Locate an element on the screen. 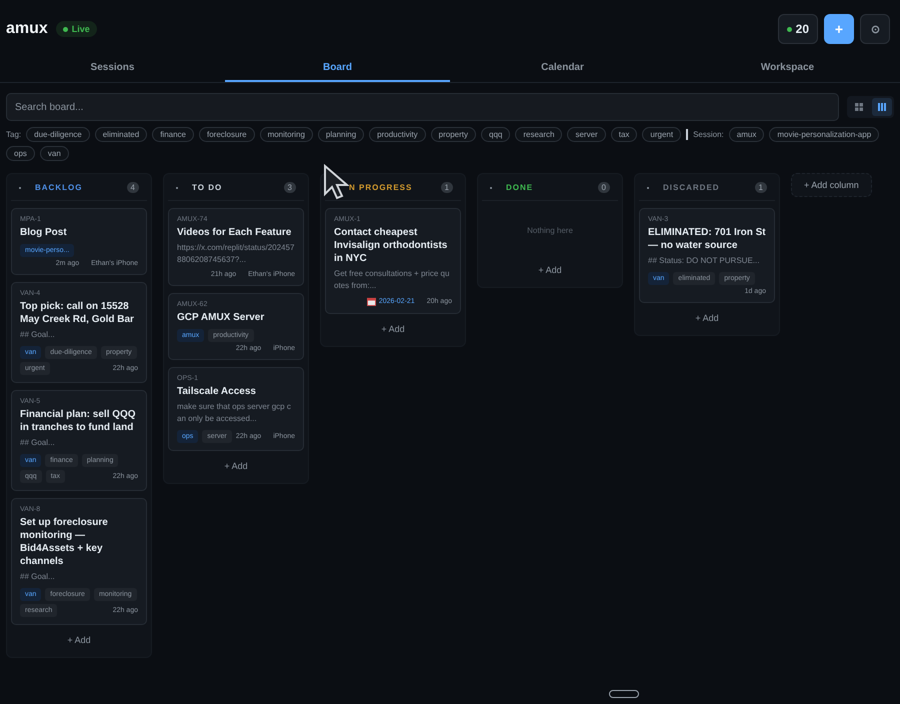 The height and width of the screenshot is (704, 900). tag-filter-chip: productivity is located at coordinates (397, 134).